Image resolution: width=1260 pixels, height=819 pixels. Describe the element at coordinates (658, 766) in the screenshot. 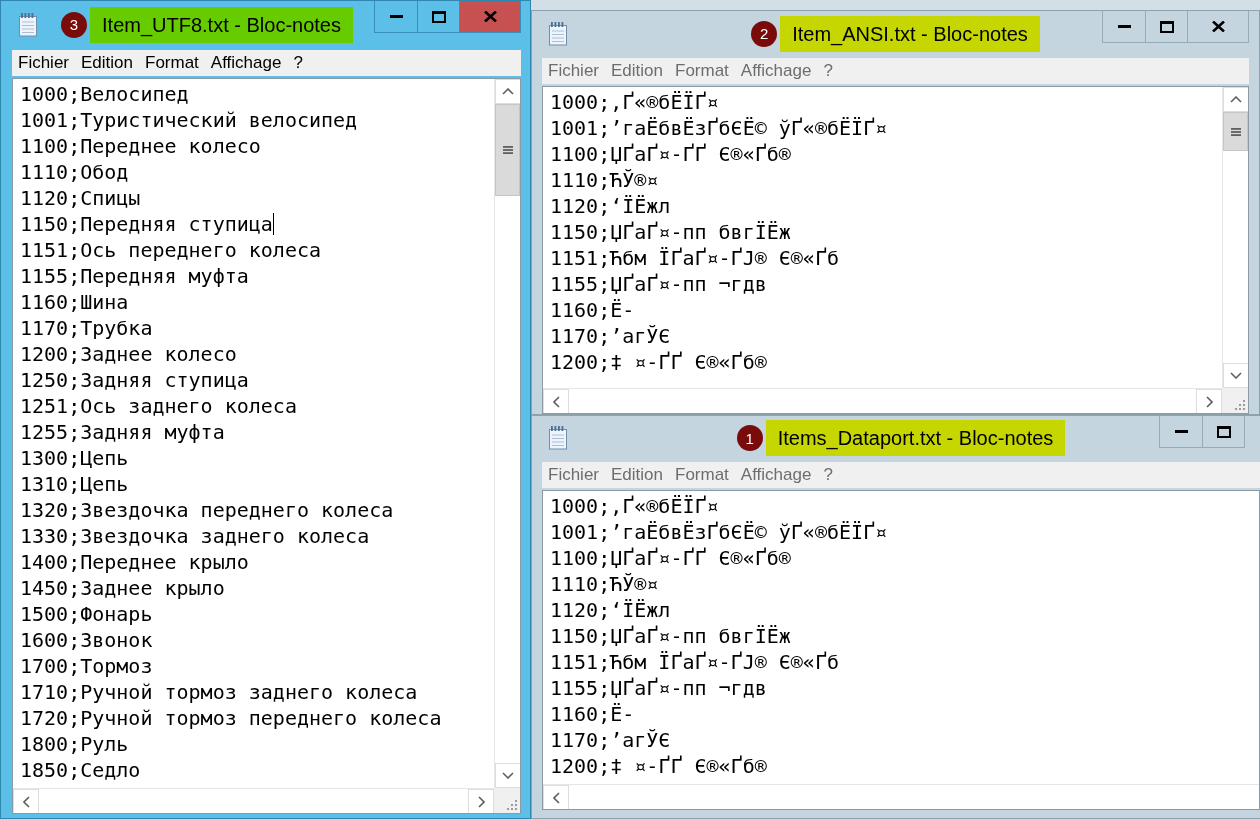

I see `text-line: 1200;‡ ¤-ҐҐ Є®«Ґб®` at that location.